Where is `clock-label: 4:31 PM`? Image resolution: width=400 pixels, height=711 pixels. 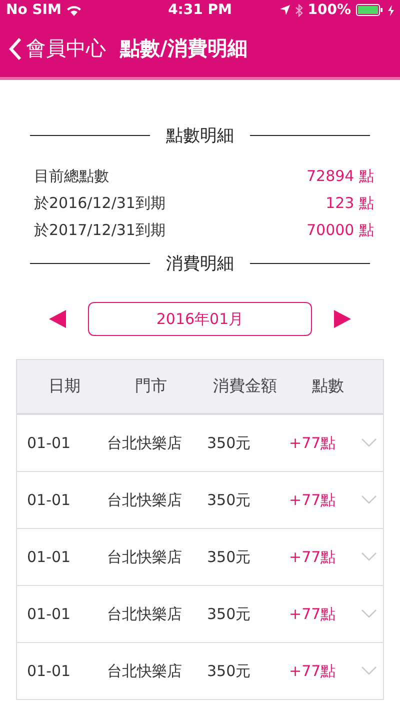 clock-label: 4:31 PM is located at coordinates (200, 10).